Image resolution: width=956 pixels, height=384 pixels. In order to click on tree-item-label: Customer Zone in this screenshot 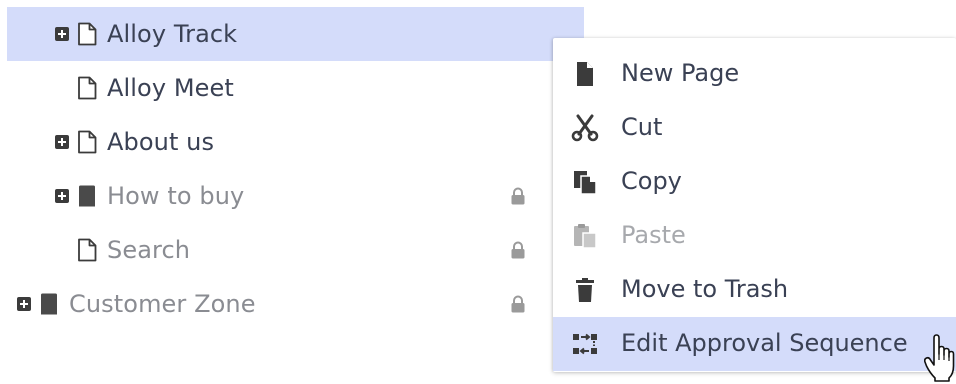, I will do `click(162, 304)`.